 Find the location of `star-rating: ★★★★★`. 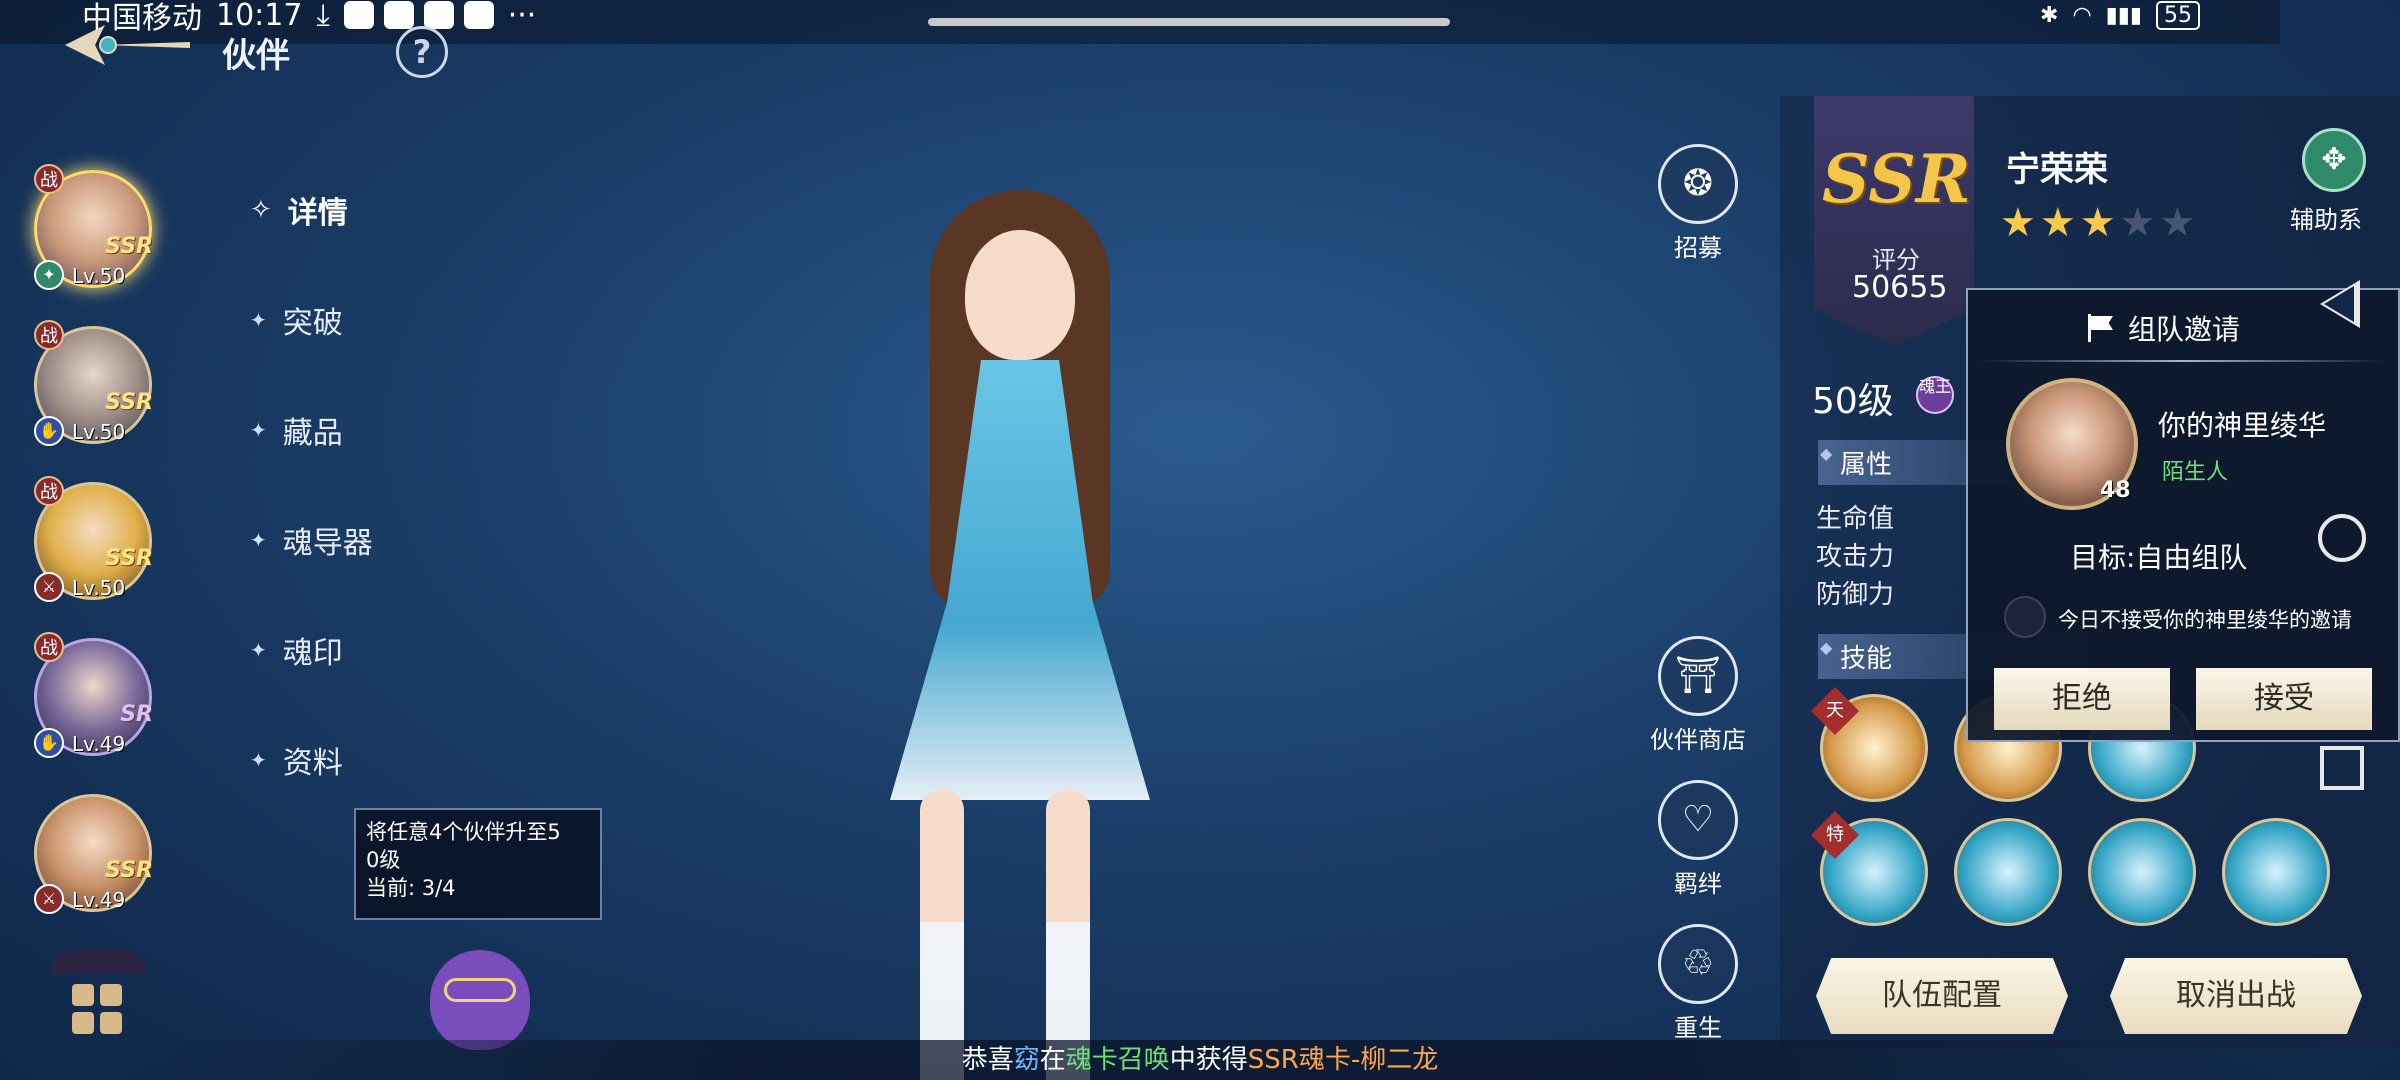

star-rating: ★★★★★ is located at coordinates (2099, 223).